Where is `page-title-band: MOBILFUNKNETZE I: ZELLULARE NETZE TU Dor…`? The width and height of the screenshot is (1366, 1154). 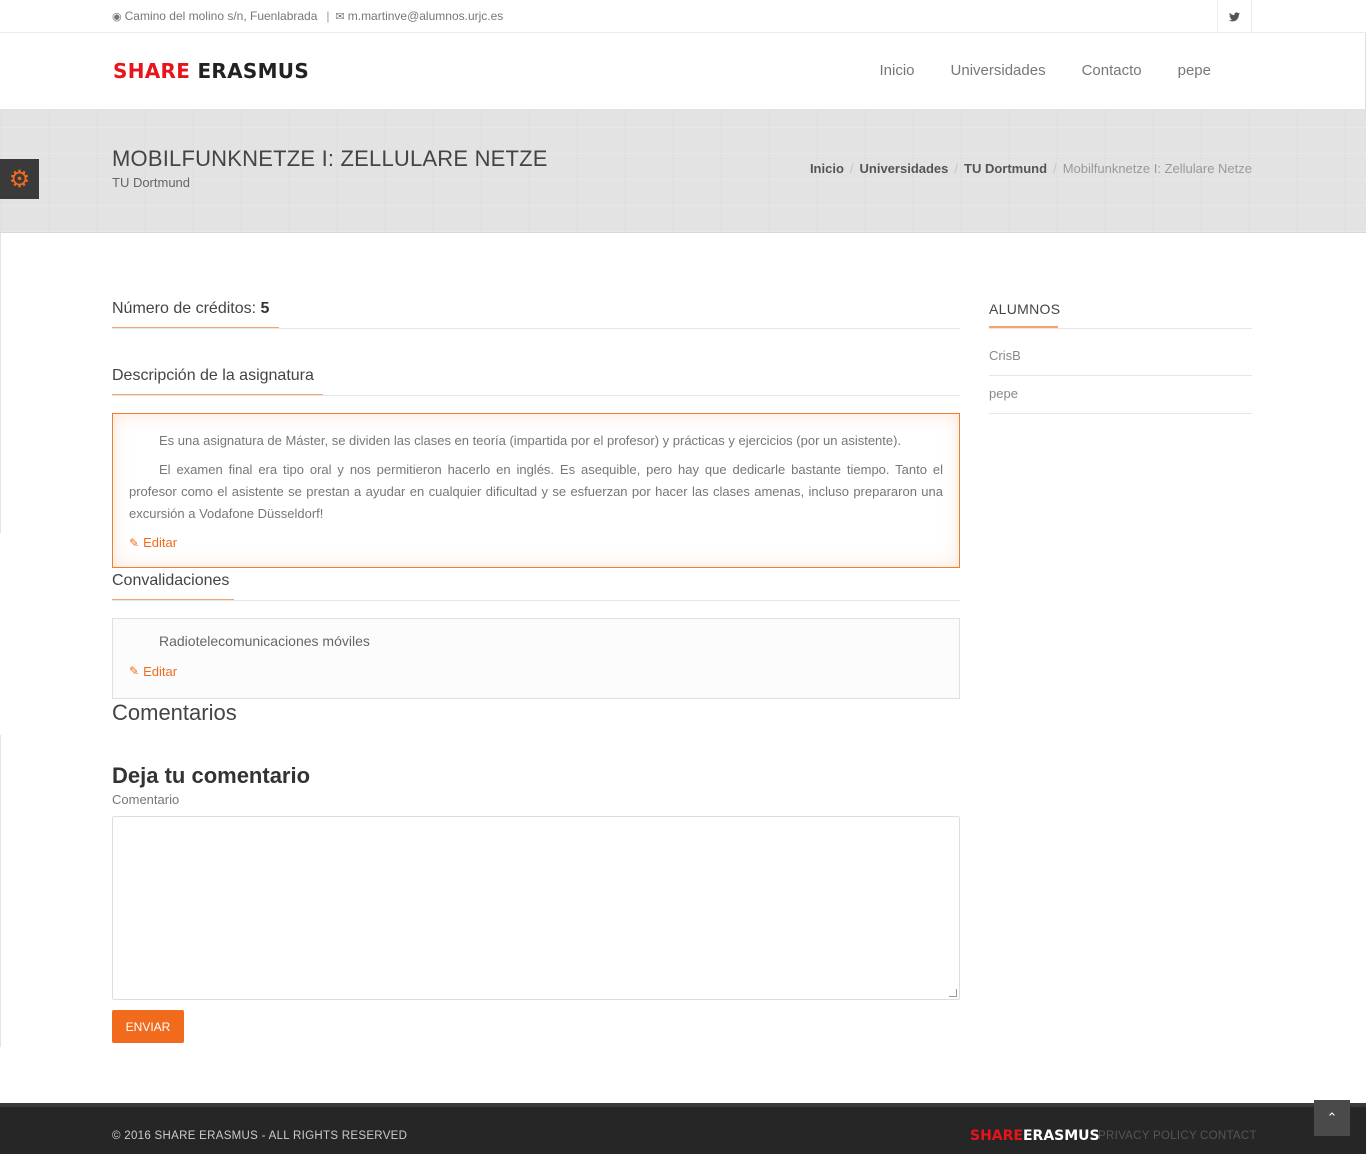
page-title-band: MOBILFUNKNETZE I: ZELLULARE NETZE TU Dor… is located at coordinates (683, 171).